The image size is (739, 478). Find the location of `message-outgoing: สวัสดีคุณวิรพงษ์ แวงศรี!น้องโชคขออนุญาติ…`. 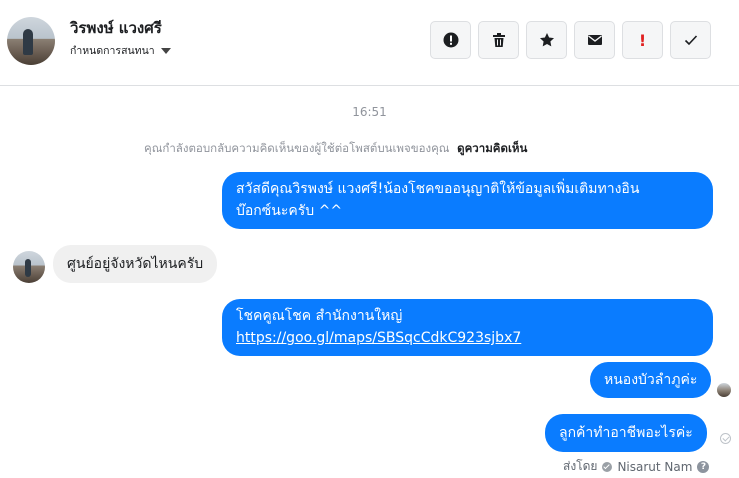

message-outgoing: สวัสดีคุณวิรพงษ์ แวงศรี!น้องโชคขออนุญาติ… is located at coordinates (467, 200).